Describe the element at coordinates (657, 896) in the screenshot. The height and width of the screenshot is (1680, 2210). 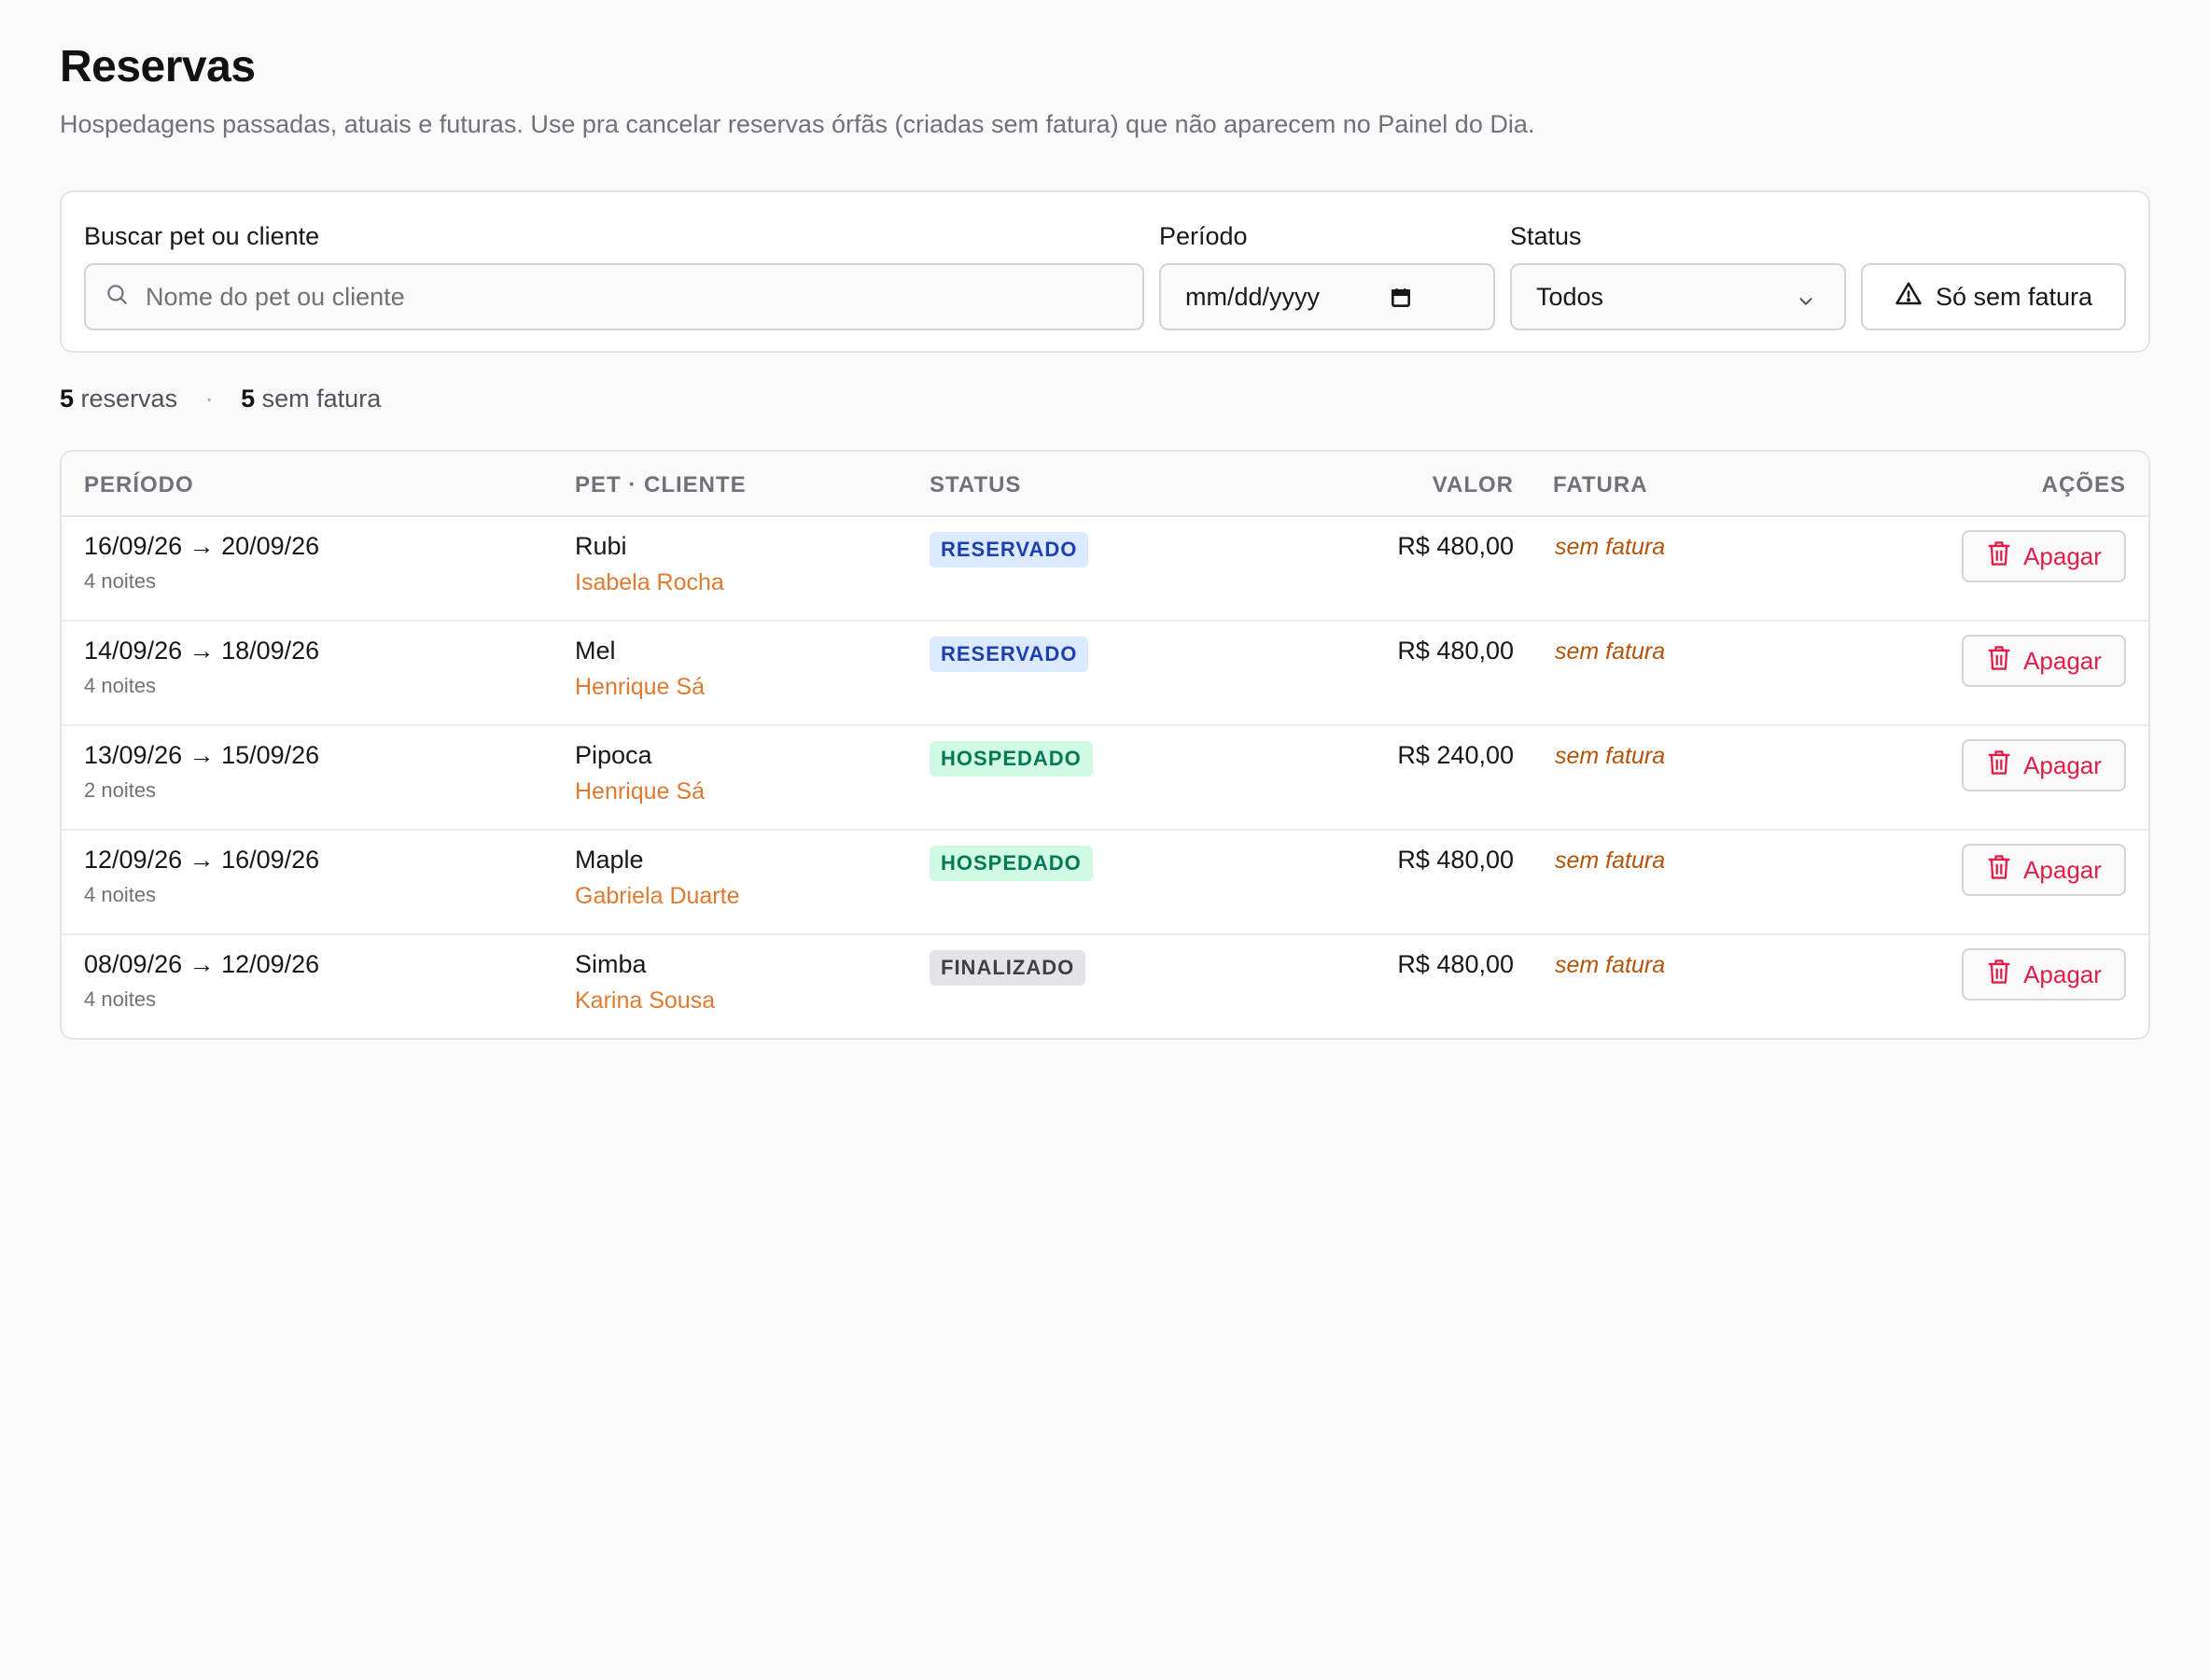
I see `row-client-name: Gabriela Duarte` at that location.